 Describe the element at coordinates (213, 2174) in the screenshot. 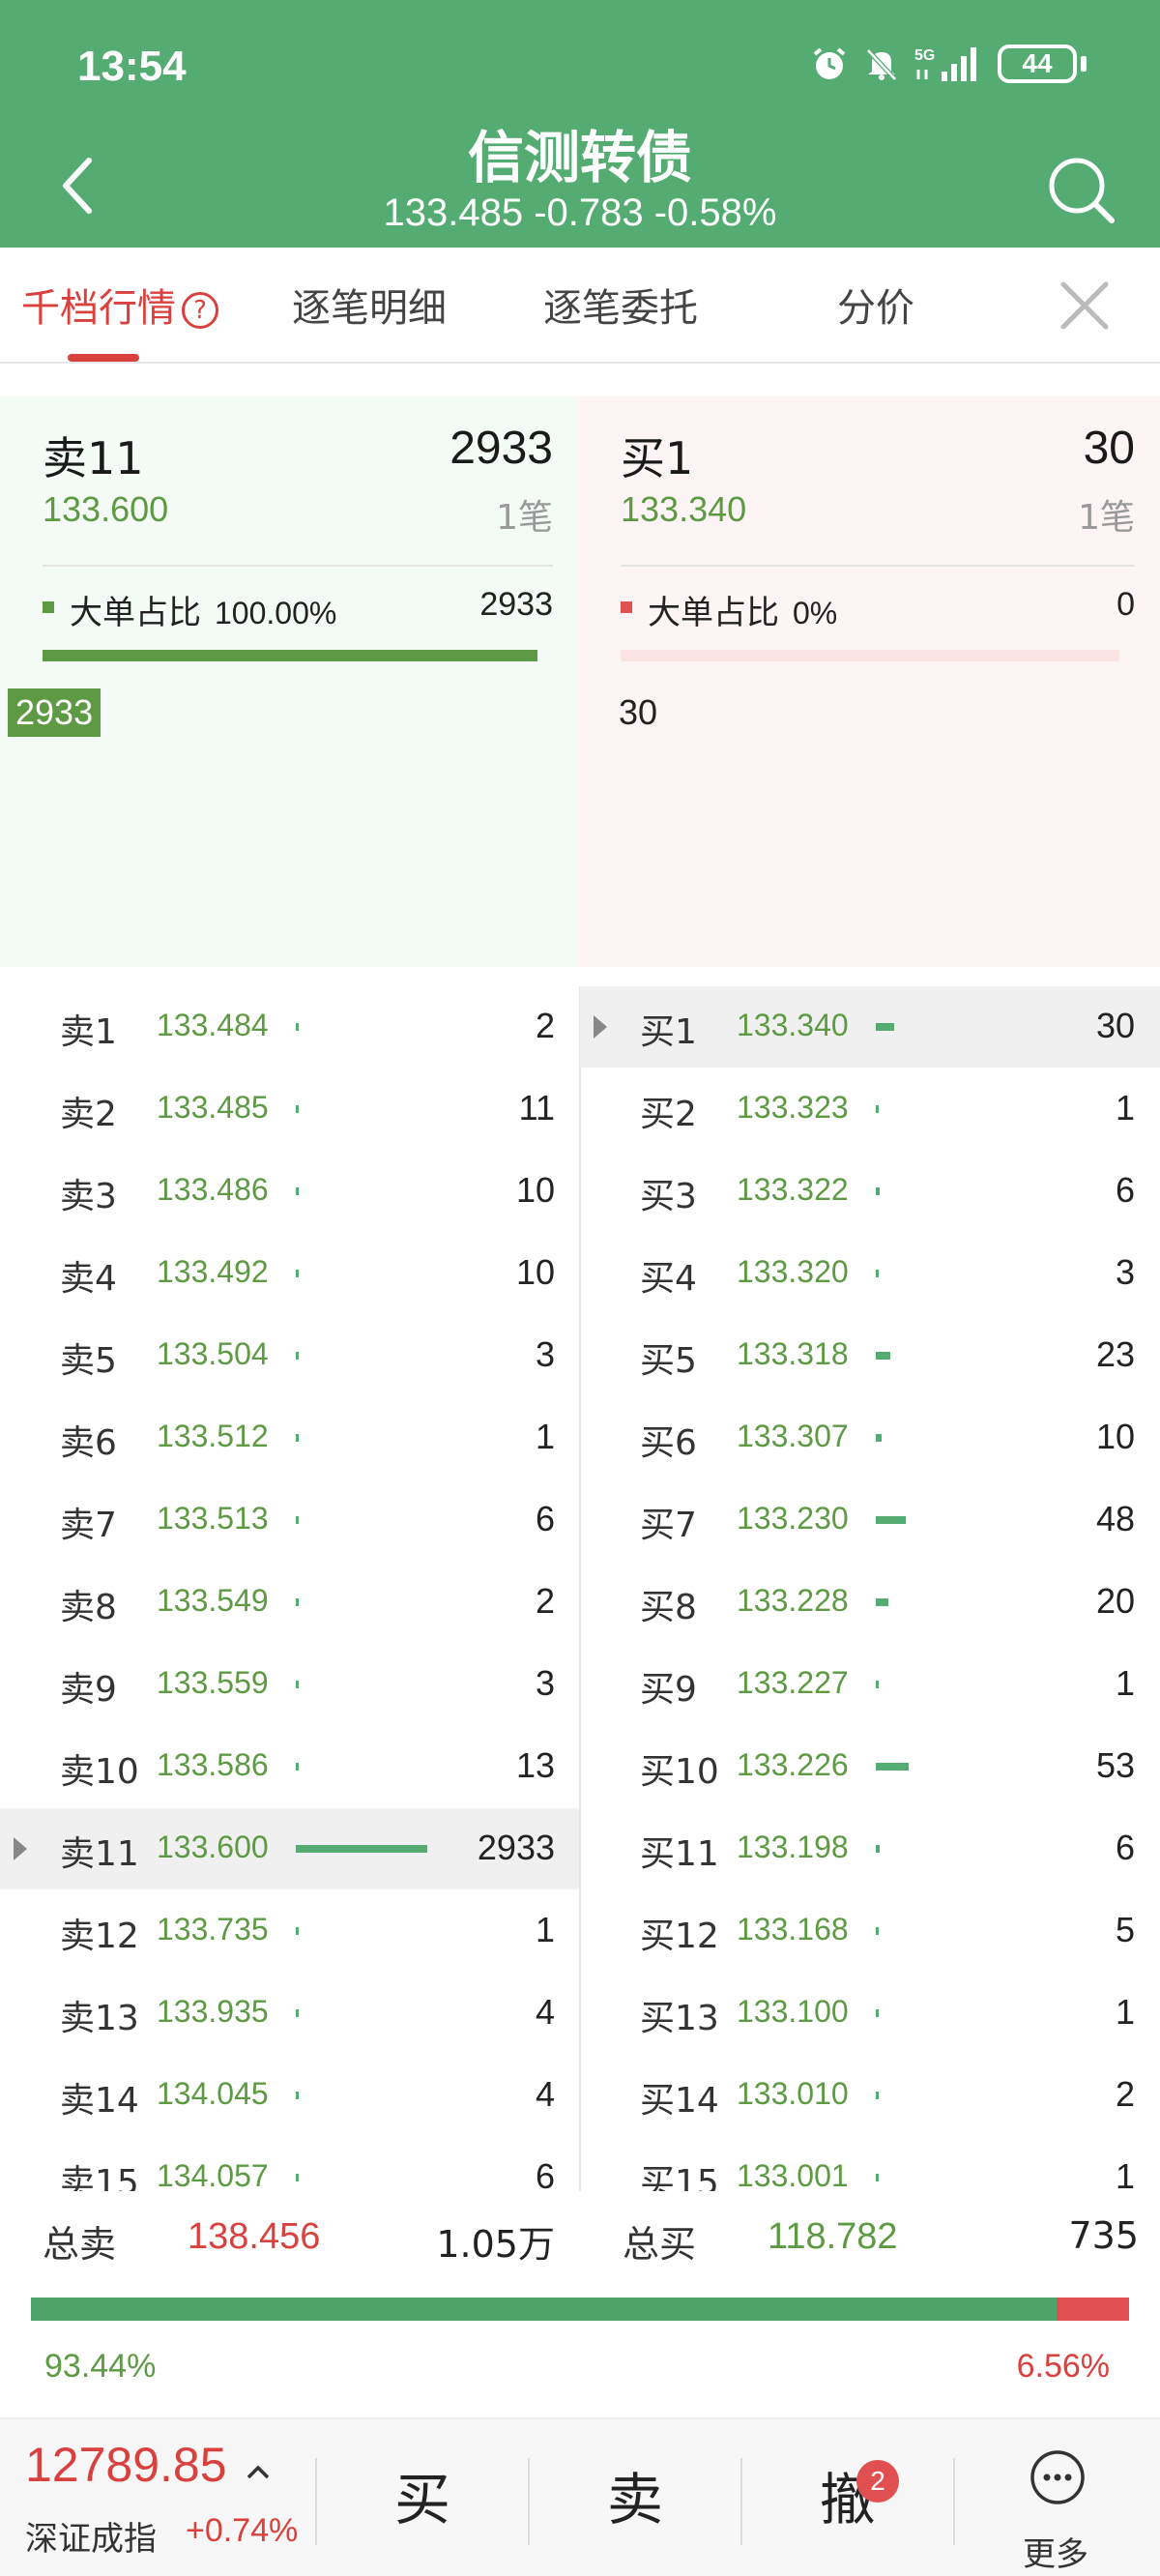

I see `order-price: 134.057` at that location.